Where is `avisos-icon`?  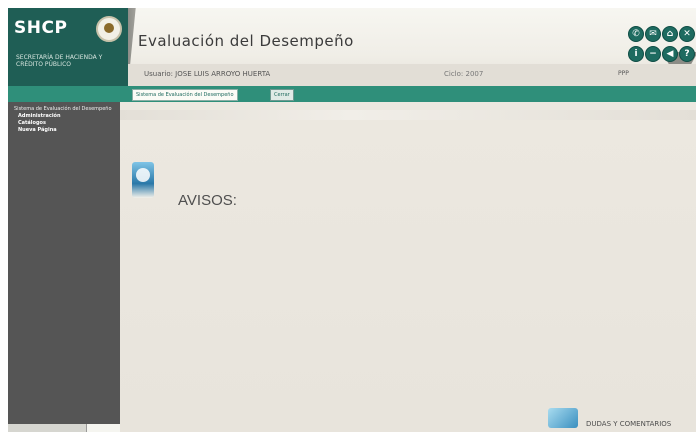
avisos-icon is located at coordinates (143, 180).